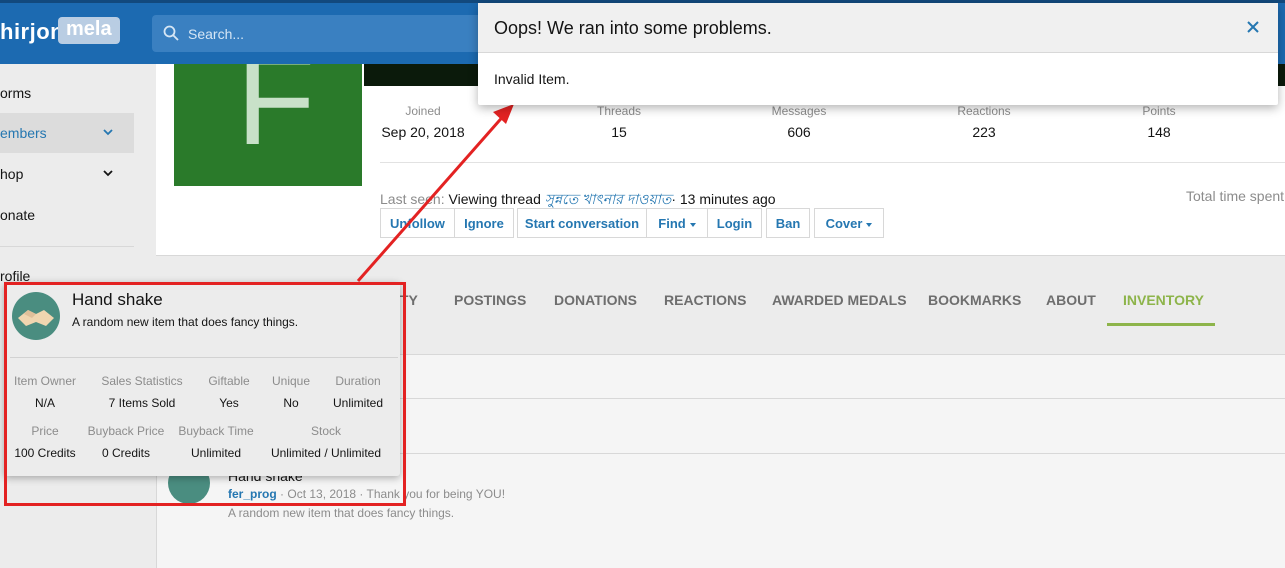  I want to click on cover-button: Cover, so click(849, 223).